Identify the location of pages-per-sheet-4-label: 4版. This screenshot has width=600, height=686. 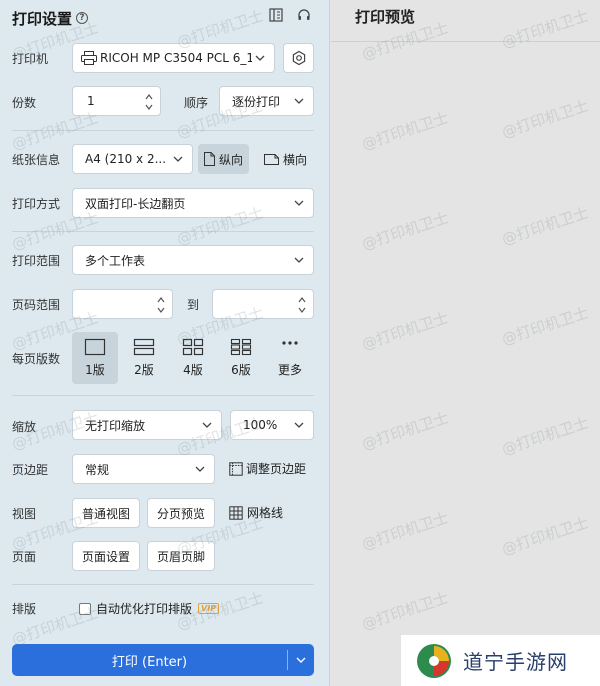
(193, 370).